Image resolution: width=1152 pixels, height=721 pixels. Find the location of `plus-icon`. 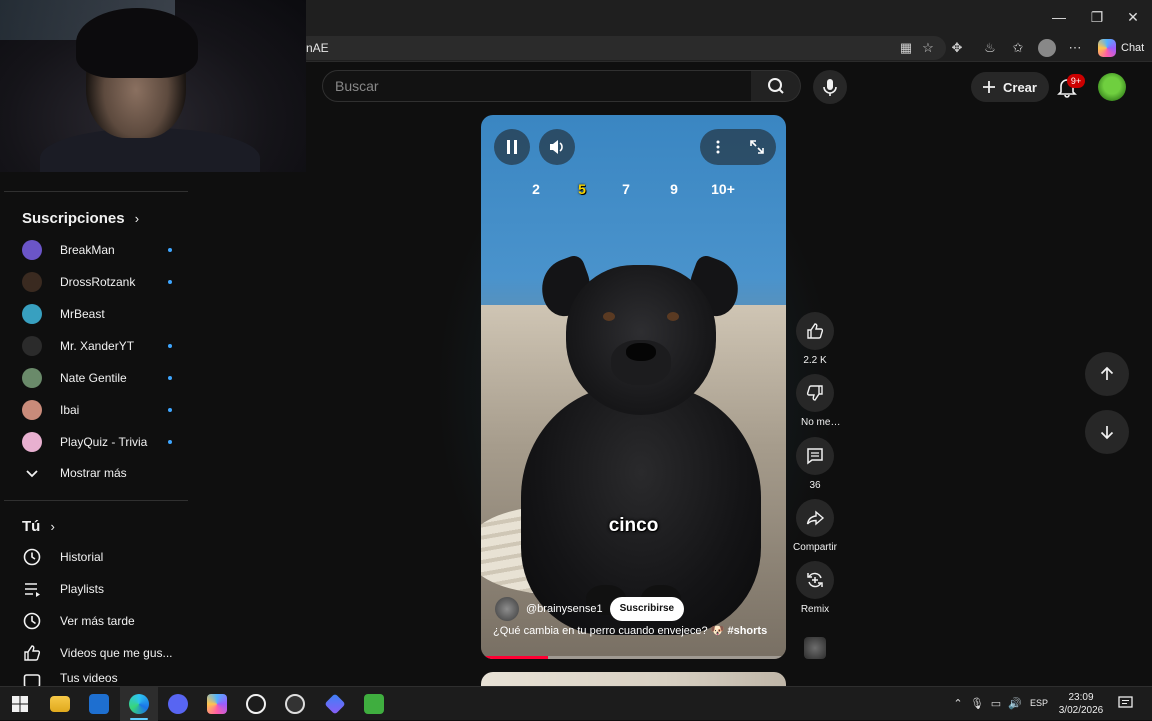

plus-icon is located at coordinates (989, 87).